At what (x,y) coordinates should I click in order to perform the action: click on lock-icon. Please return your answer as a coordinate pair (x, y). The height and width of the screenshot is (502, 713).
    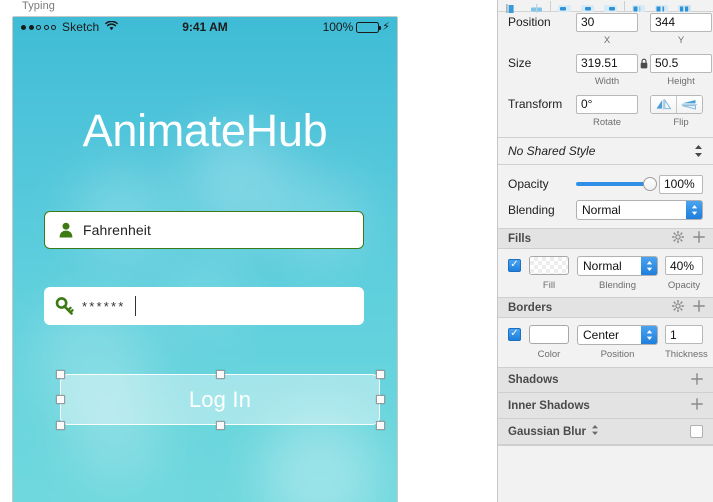
    Looking at the image, I should click on (644, 63).